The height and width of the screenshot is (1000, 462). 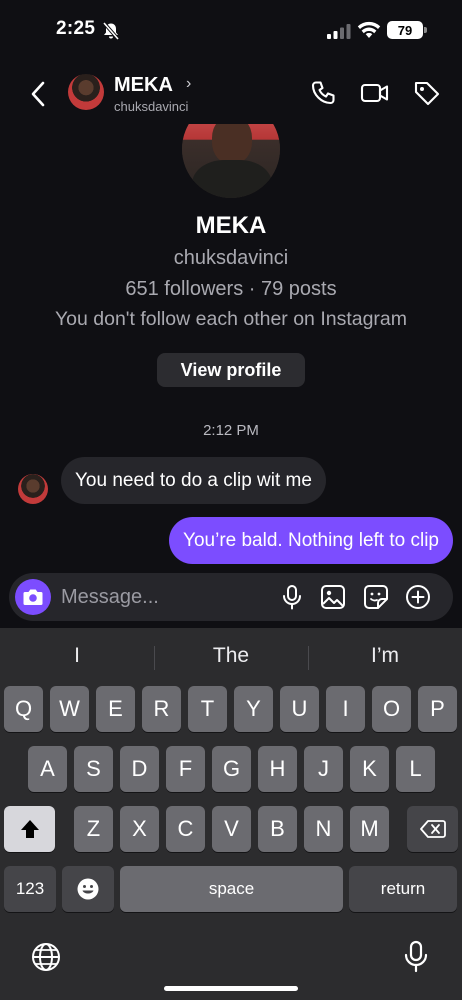 What do you see at coordinates (86, 92) in the screenshot?
I see `header-avatar` at bounding box center [86, 92].